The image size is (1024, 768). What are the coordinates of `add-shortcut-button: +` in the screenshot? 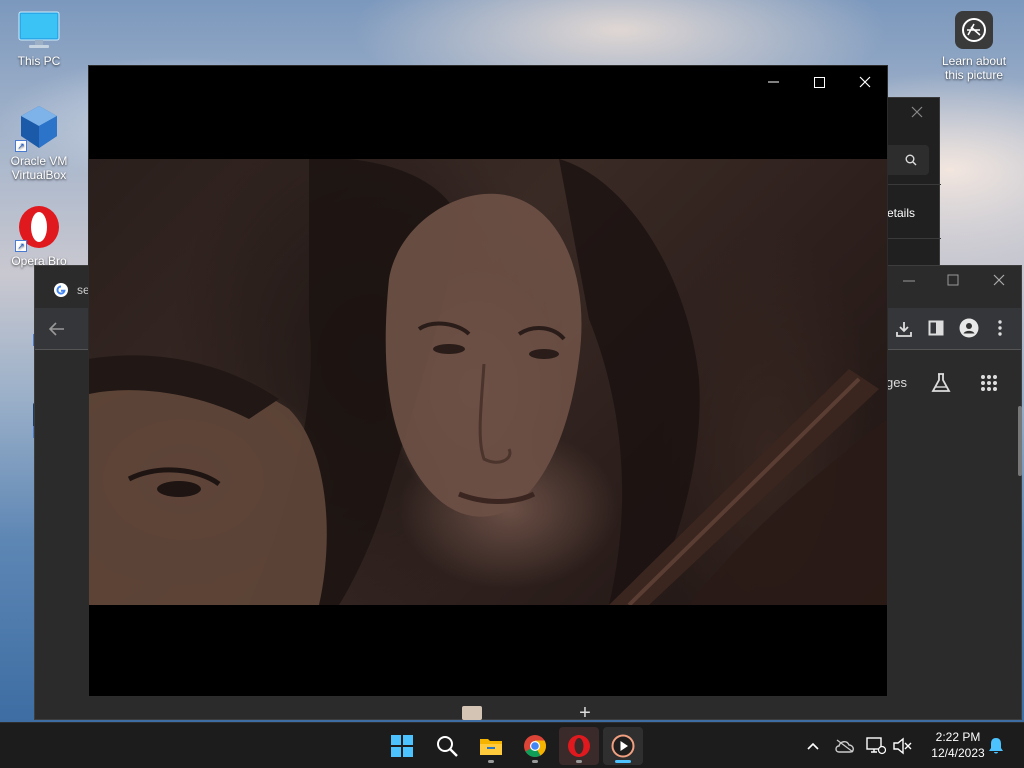 It's located at (585, 713).